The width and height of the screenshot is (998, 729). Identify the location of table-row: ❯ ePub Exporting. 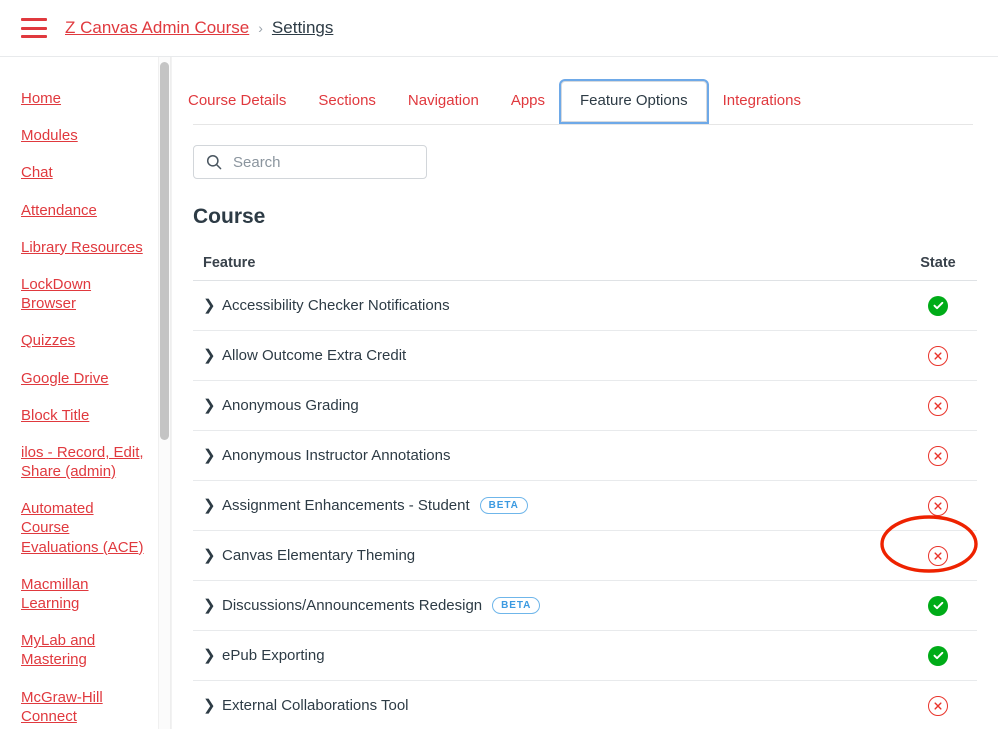
(585, 656).